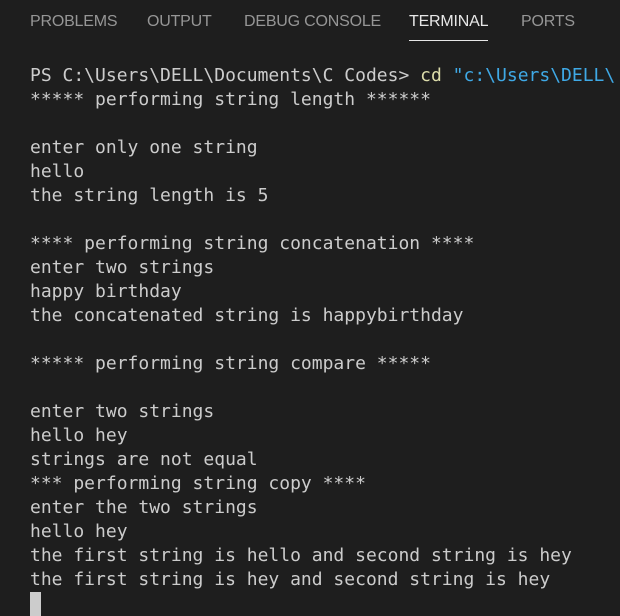 The image size is (620, 616). I want to click on active-tab-indicator, so click(449, 40).